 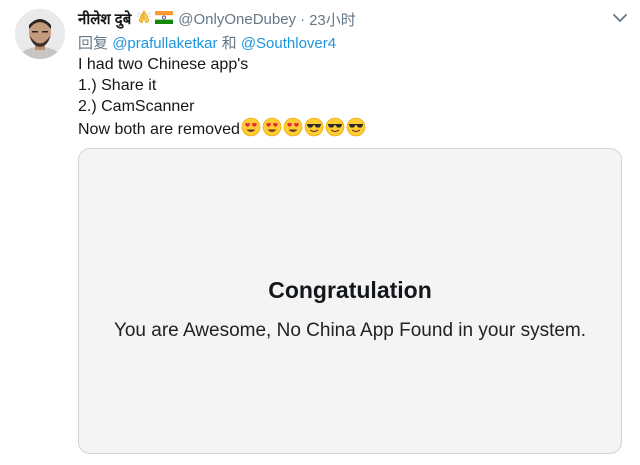 I want to click on author-name: नीलेश दुबे, so click(x=104, y=19).